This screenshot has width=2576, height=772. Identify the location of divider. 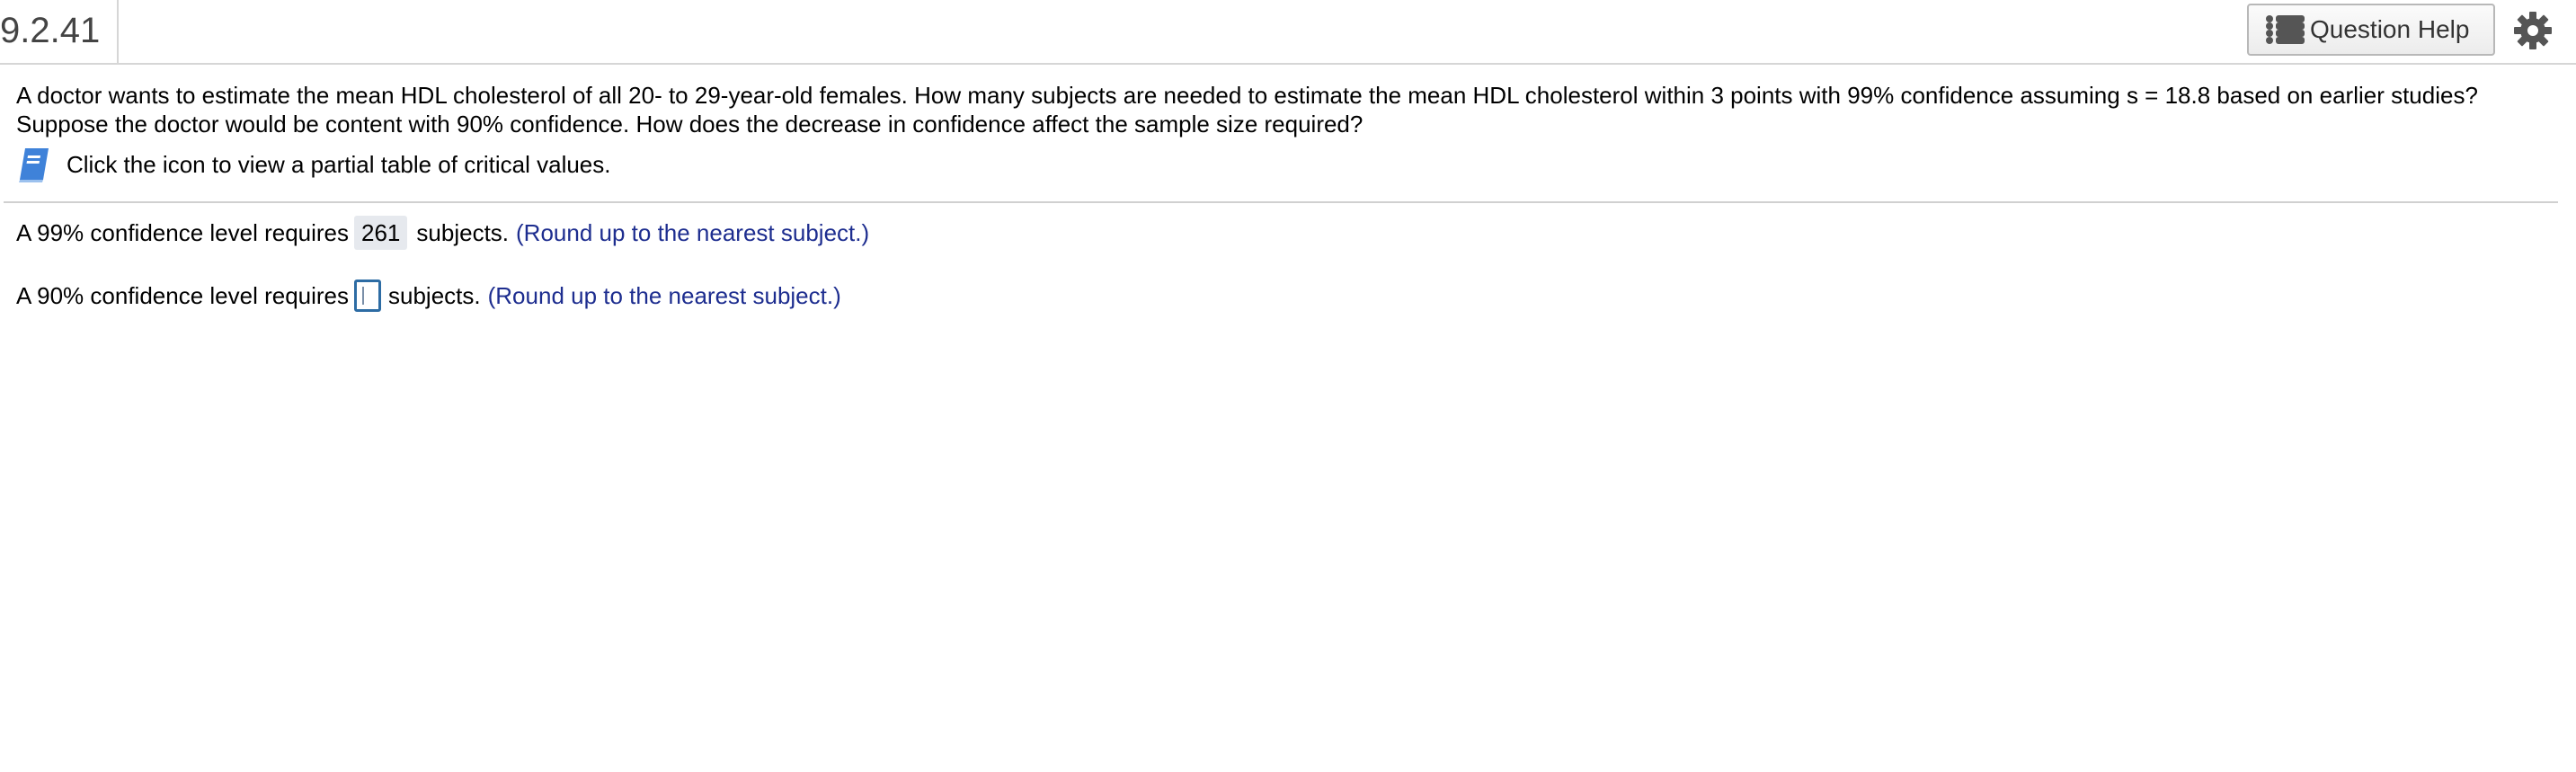
(1281, 202).